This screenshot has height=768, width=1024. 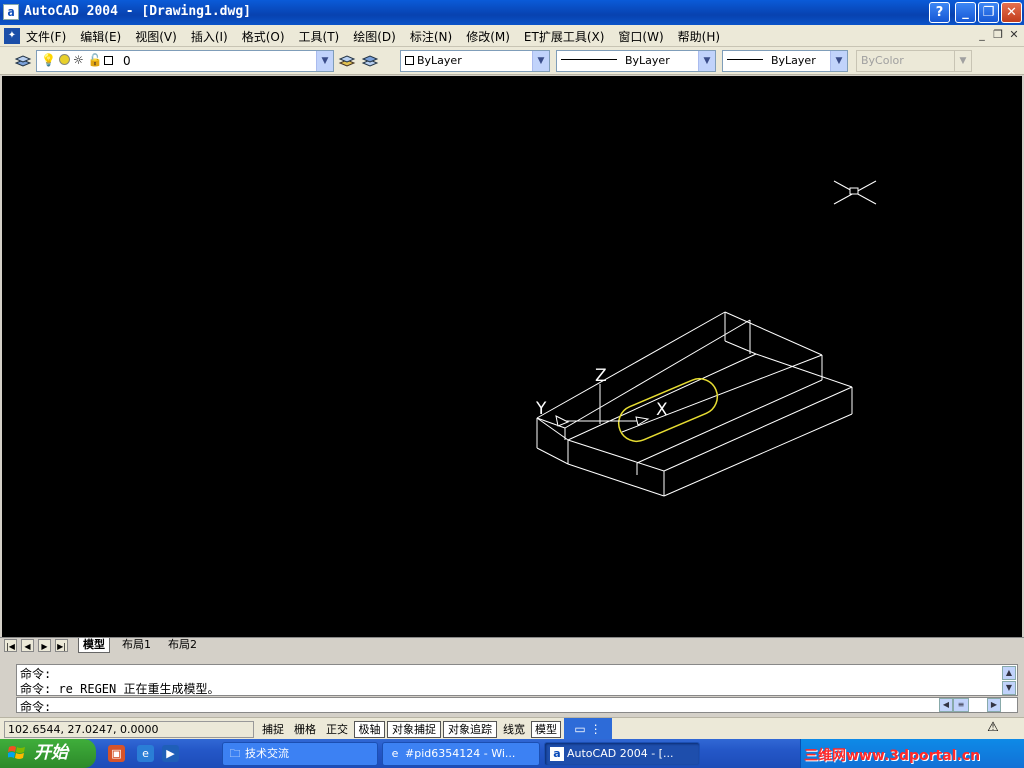 What do you see at coordinates (300, 754) in the screenshot?
I see `task-button-folder: 🗀 技术交流` at bounding box center [300, 754].